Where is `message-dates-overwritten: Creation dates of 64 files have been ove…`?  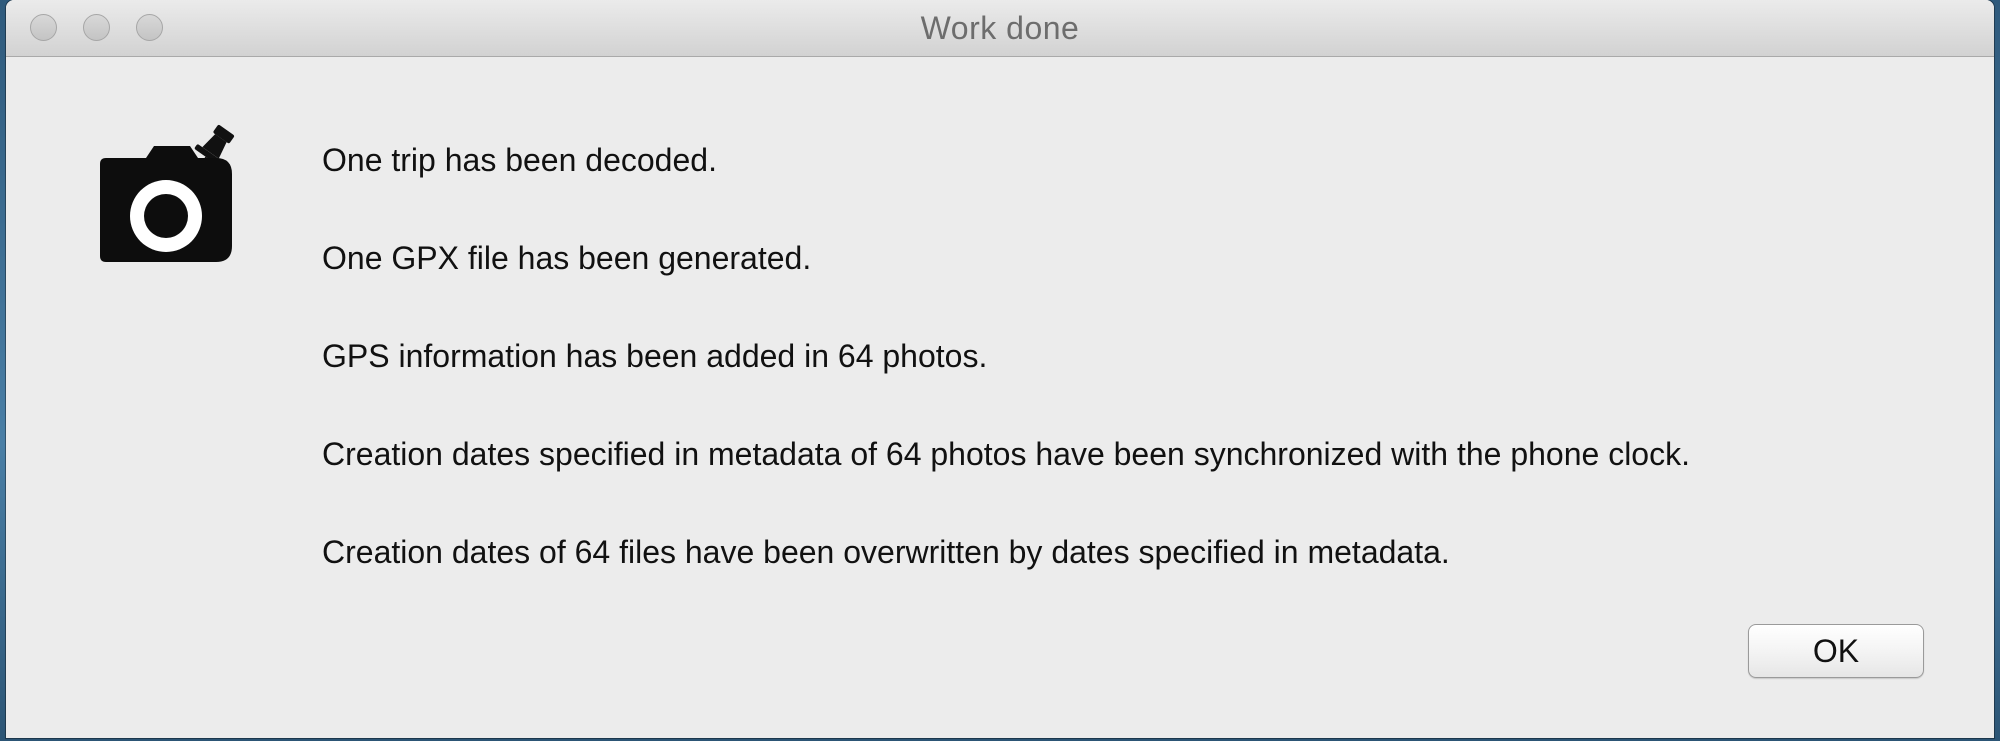
message-dates-overwritten: Creation dates of 64 files have been ove… is located at coordinates (886, 552).